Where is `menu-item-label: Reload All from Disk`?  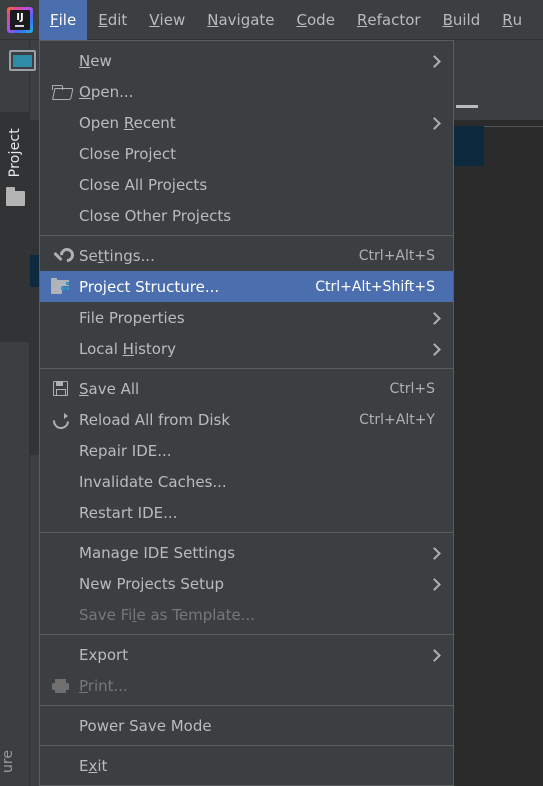 menu-item-label: Reload All from Disk is located at coordinates (155, 419).